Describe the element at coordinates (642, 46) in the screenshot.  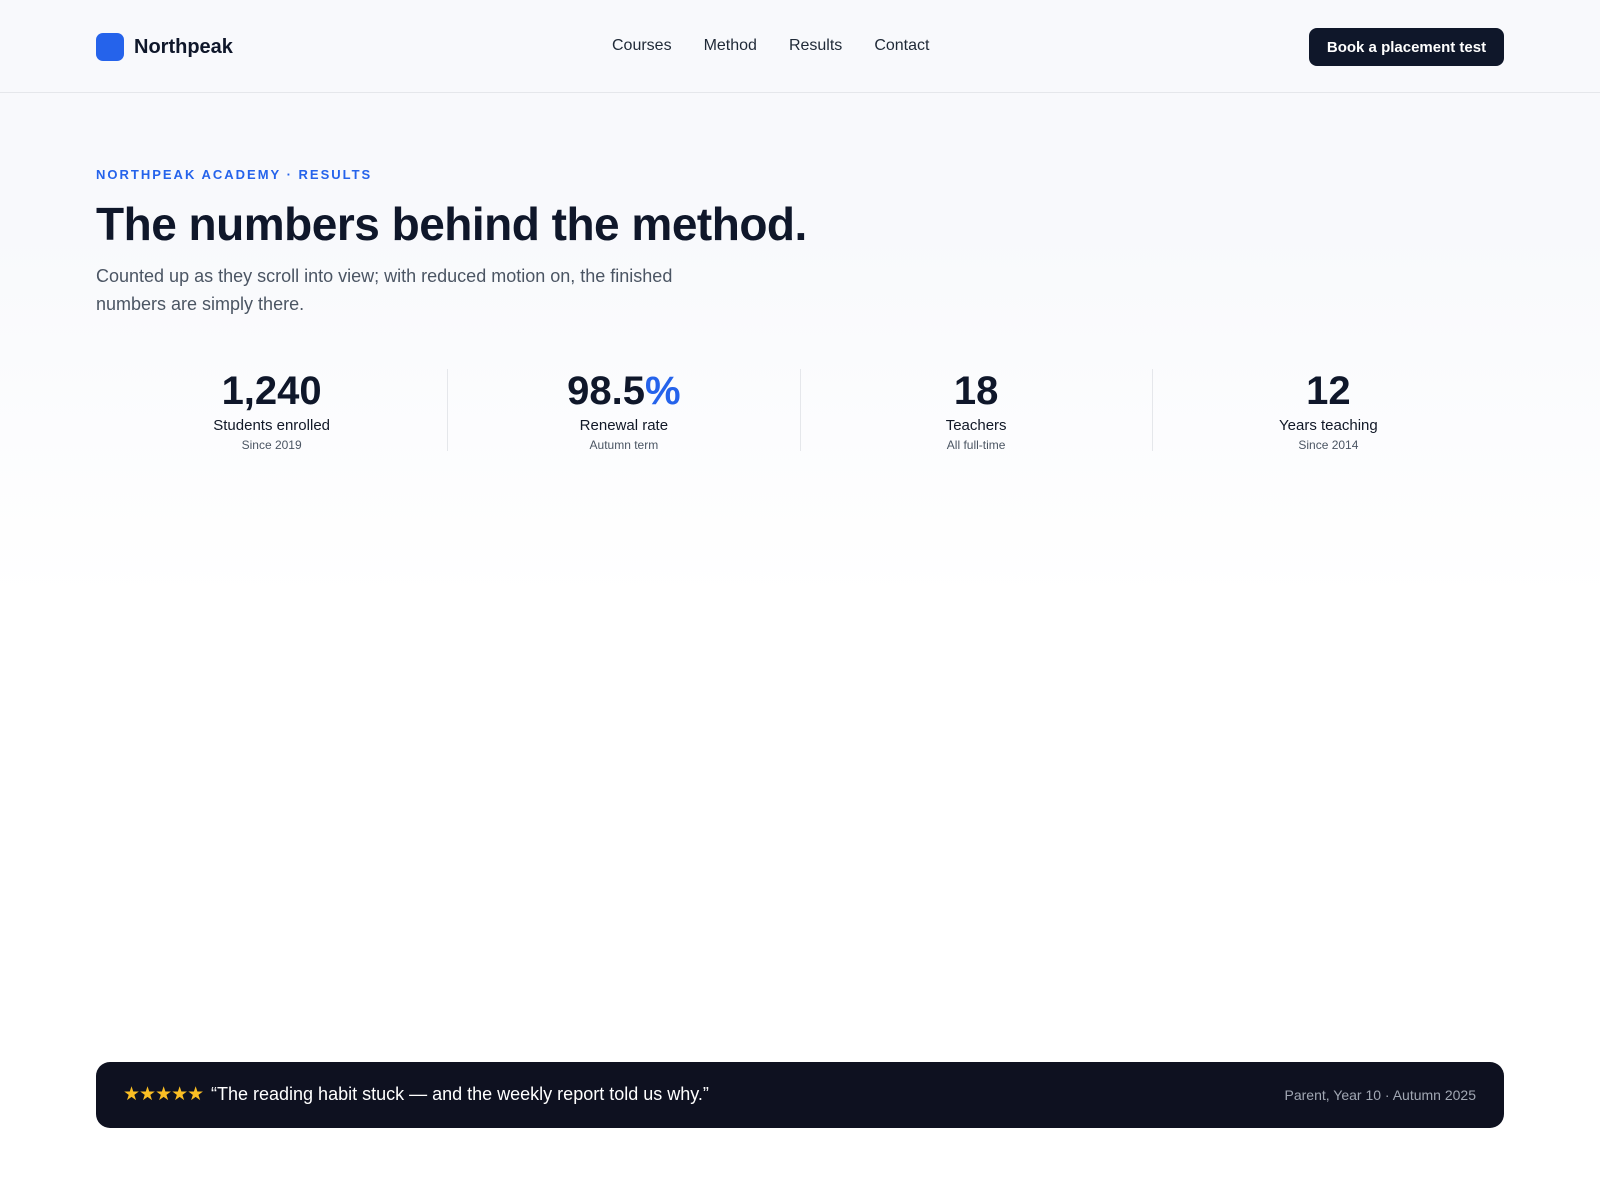
I see `nav-courses: Courses` at that location.